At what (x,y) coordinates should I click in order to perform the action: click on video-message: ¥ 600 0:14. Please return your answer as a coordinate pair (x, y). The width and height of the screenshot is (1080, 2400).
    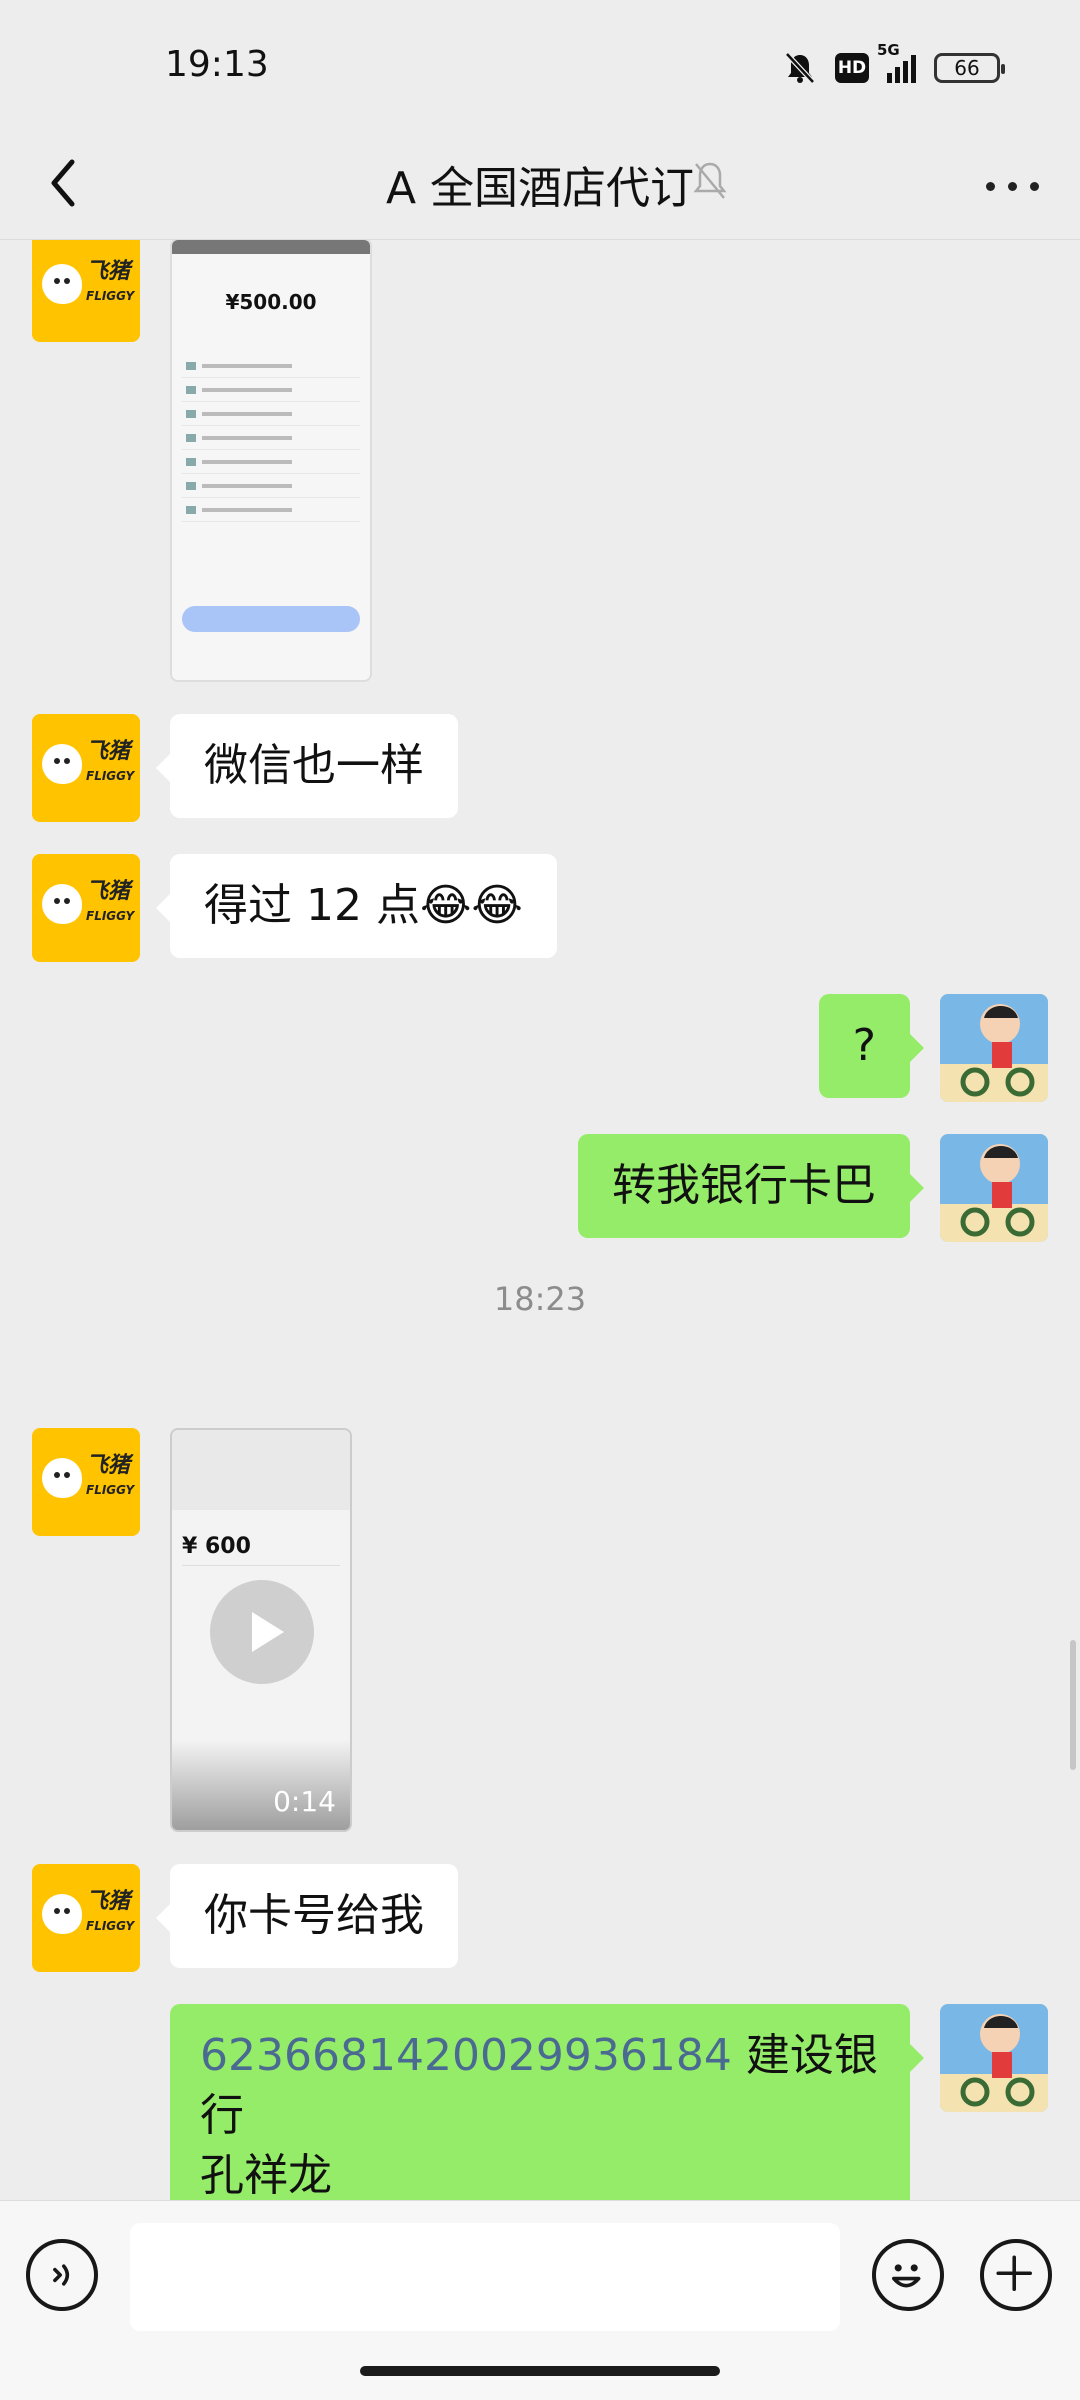
    Looking at the image, I should click on (261, 1630).